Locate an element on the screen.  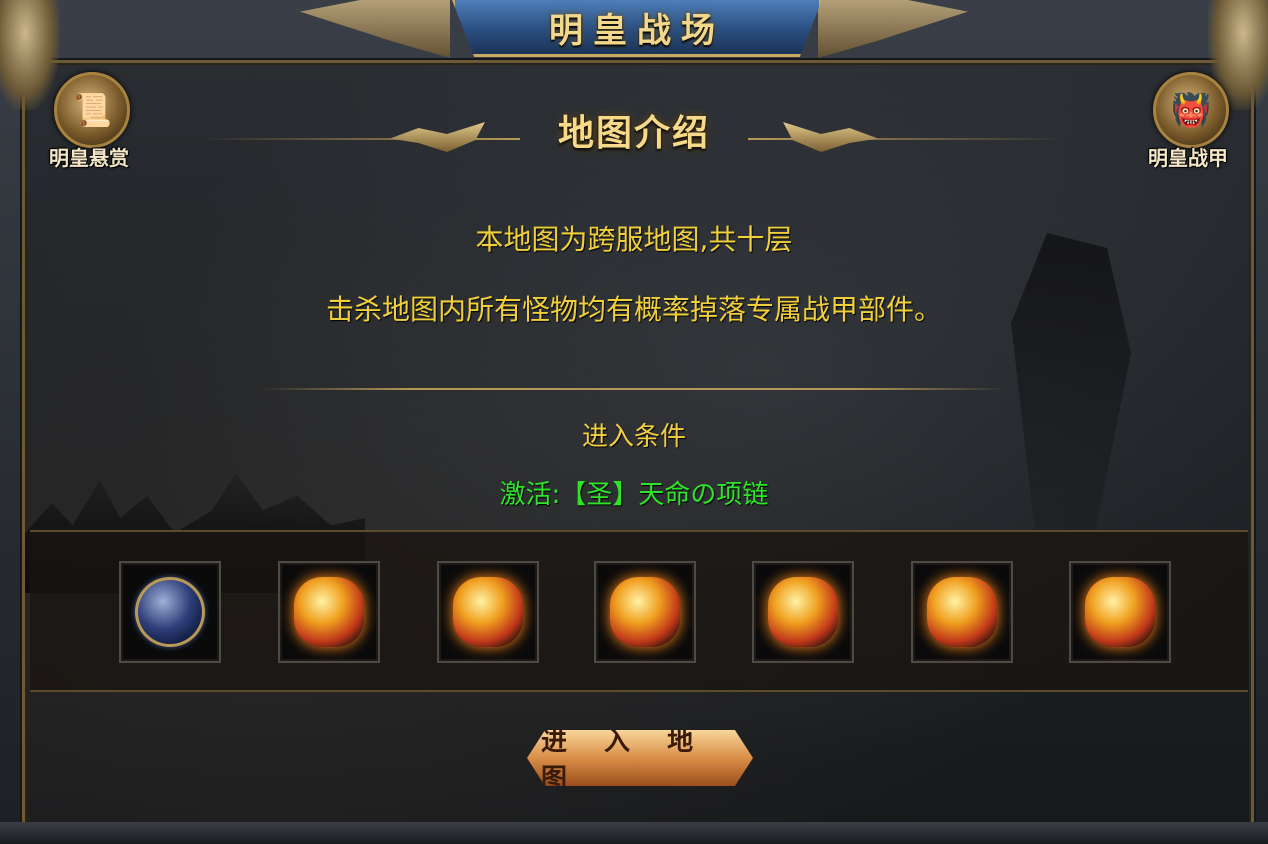
condition-title: 进入条件 is located at coordinates (633, 437).